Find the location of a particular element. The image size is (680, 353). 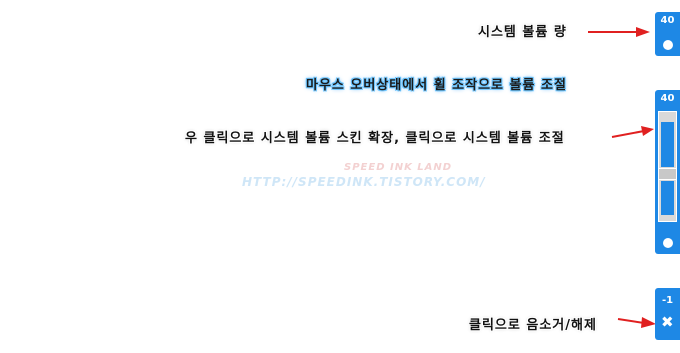

right-click-annotation: 우 클릭으로 시스템 볼륨 스킨 확장, 클릭으로 시스템 볼륨 조절 is located at coordinates (375, 138).